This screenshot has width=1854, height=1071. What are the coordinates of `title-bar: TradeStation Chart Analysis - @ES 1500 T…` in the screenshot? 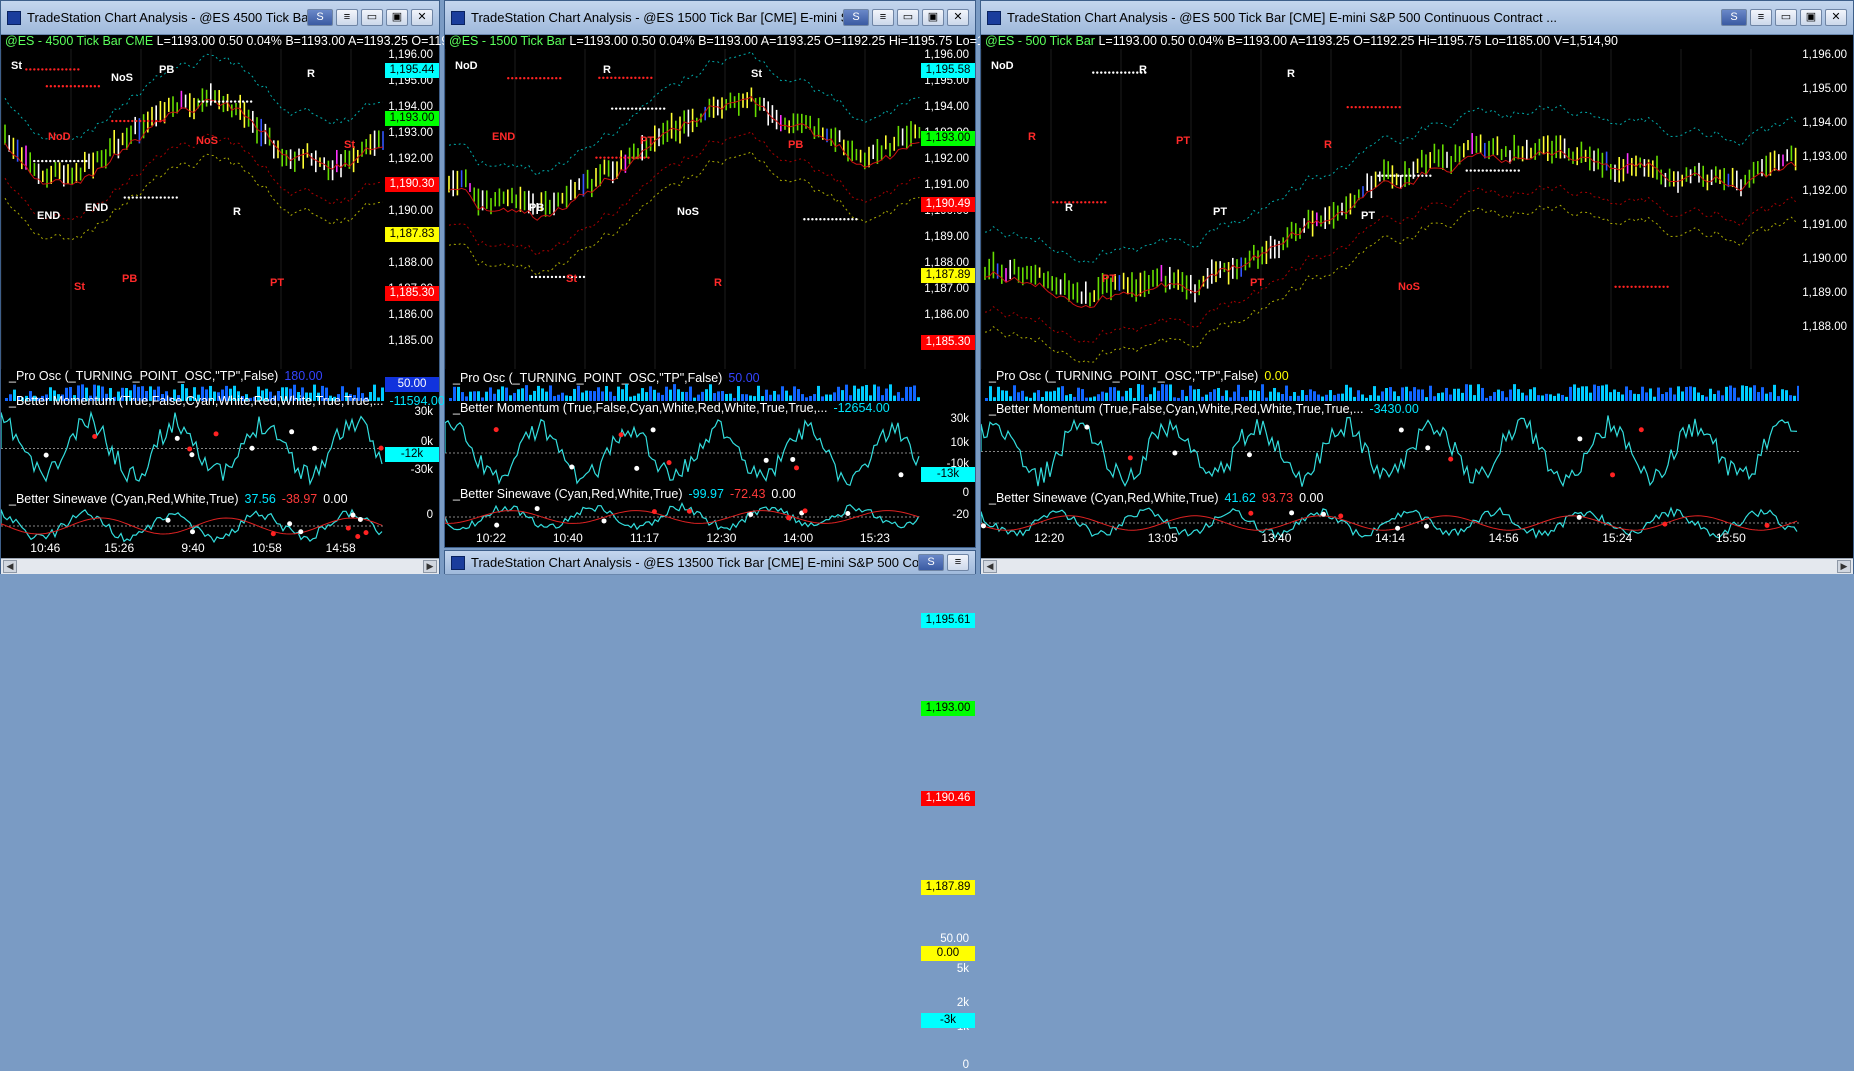 It's located at (710, 18).